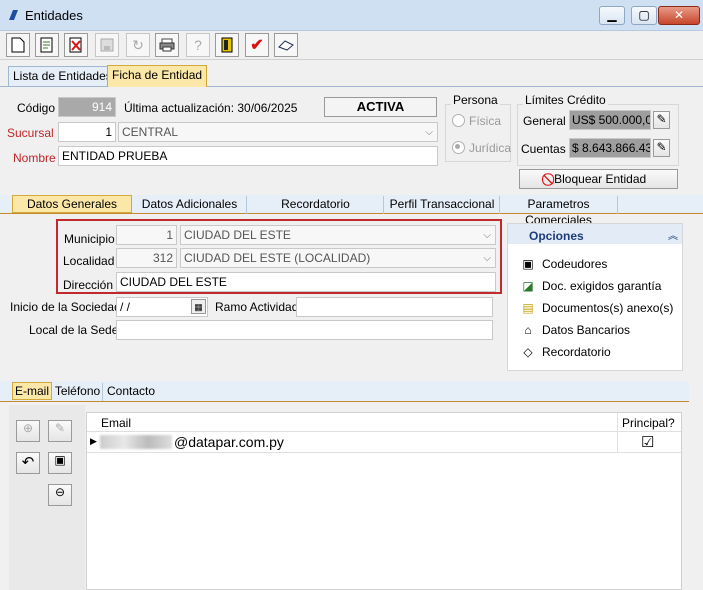  I want to click on municipio-code-input: 1, so click(146, 235).